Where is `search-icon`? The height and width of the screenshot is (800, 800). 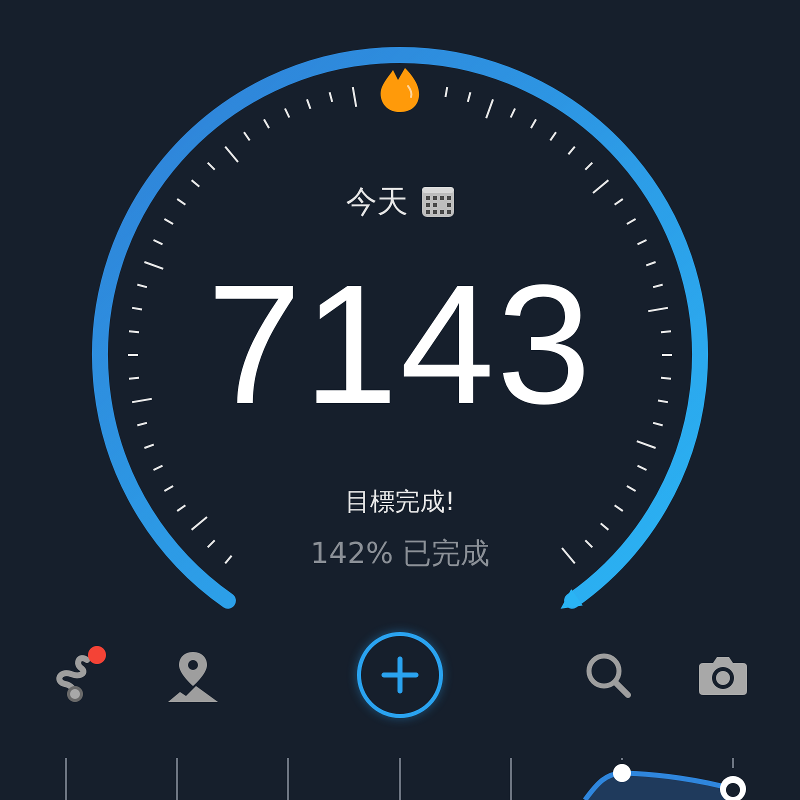 search-icon is located at coordinates (608, 675).